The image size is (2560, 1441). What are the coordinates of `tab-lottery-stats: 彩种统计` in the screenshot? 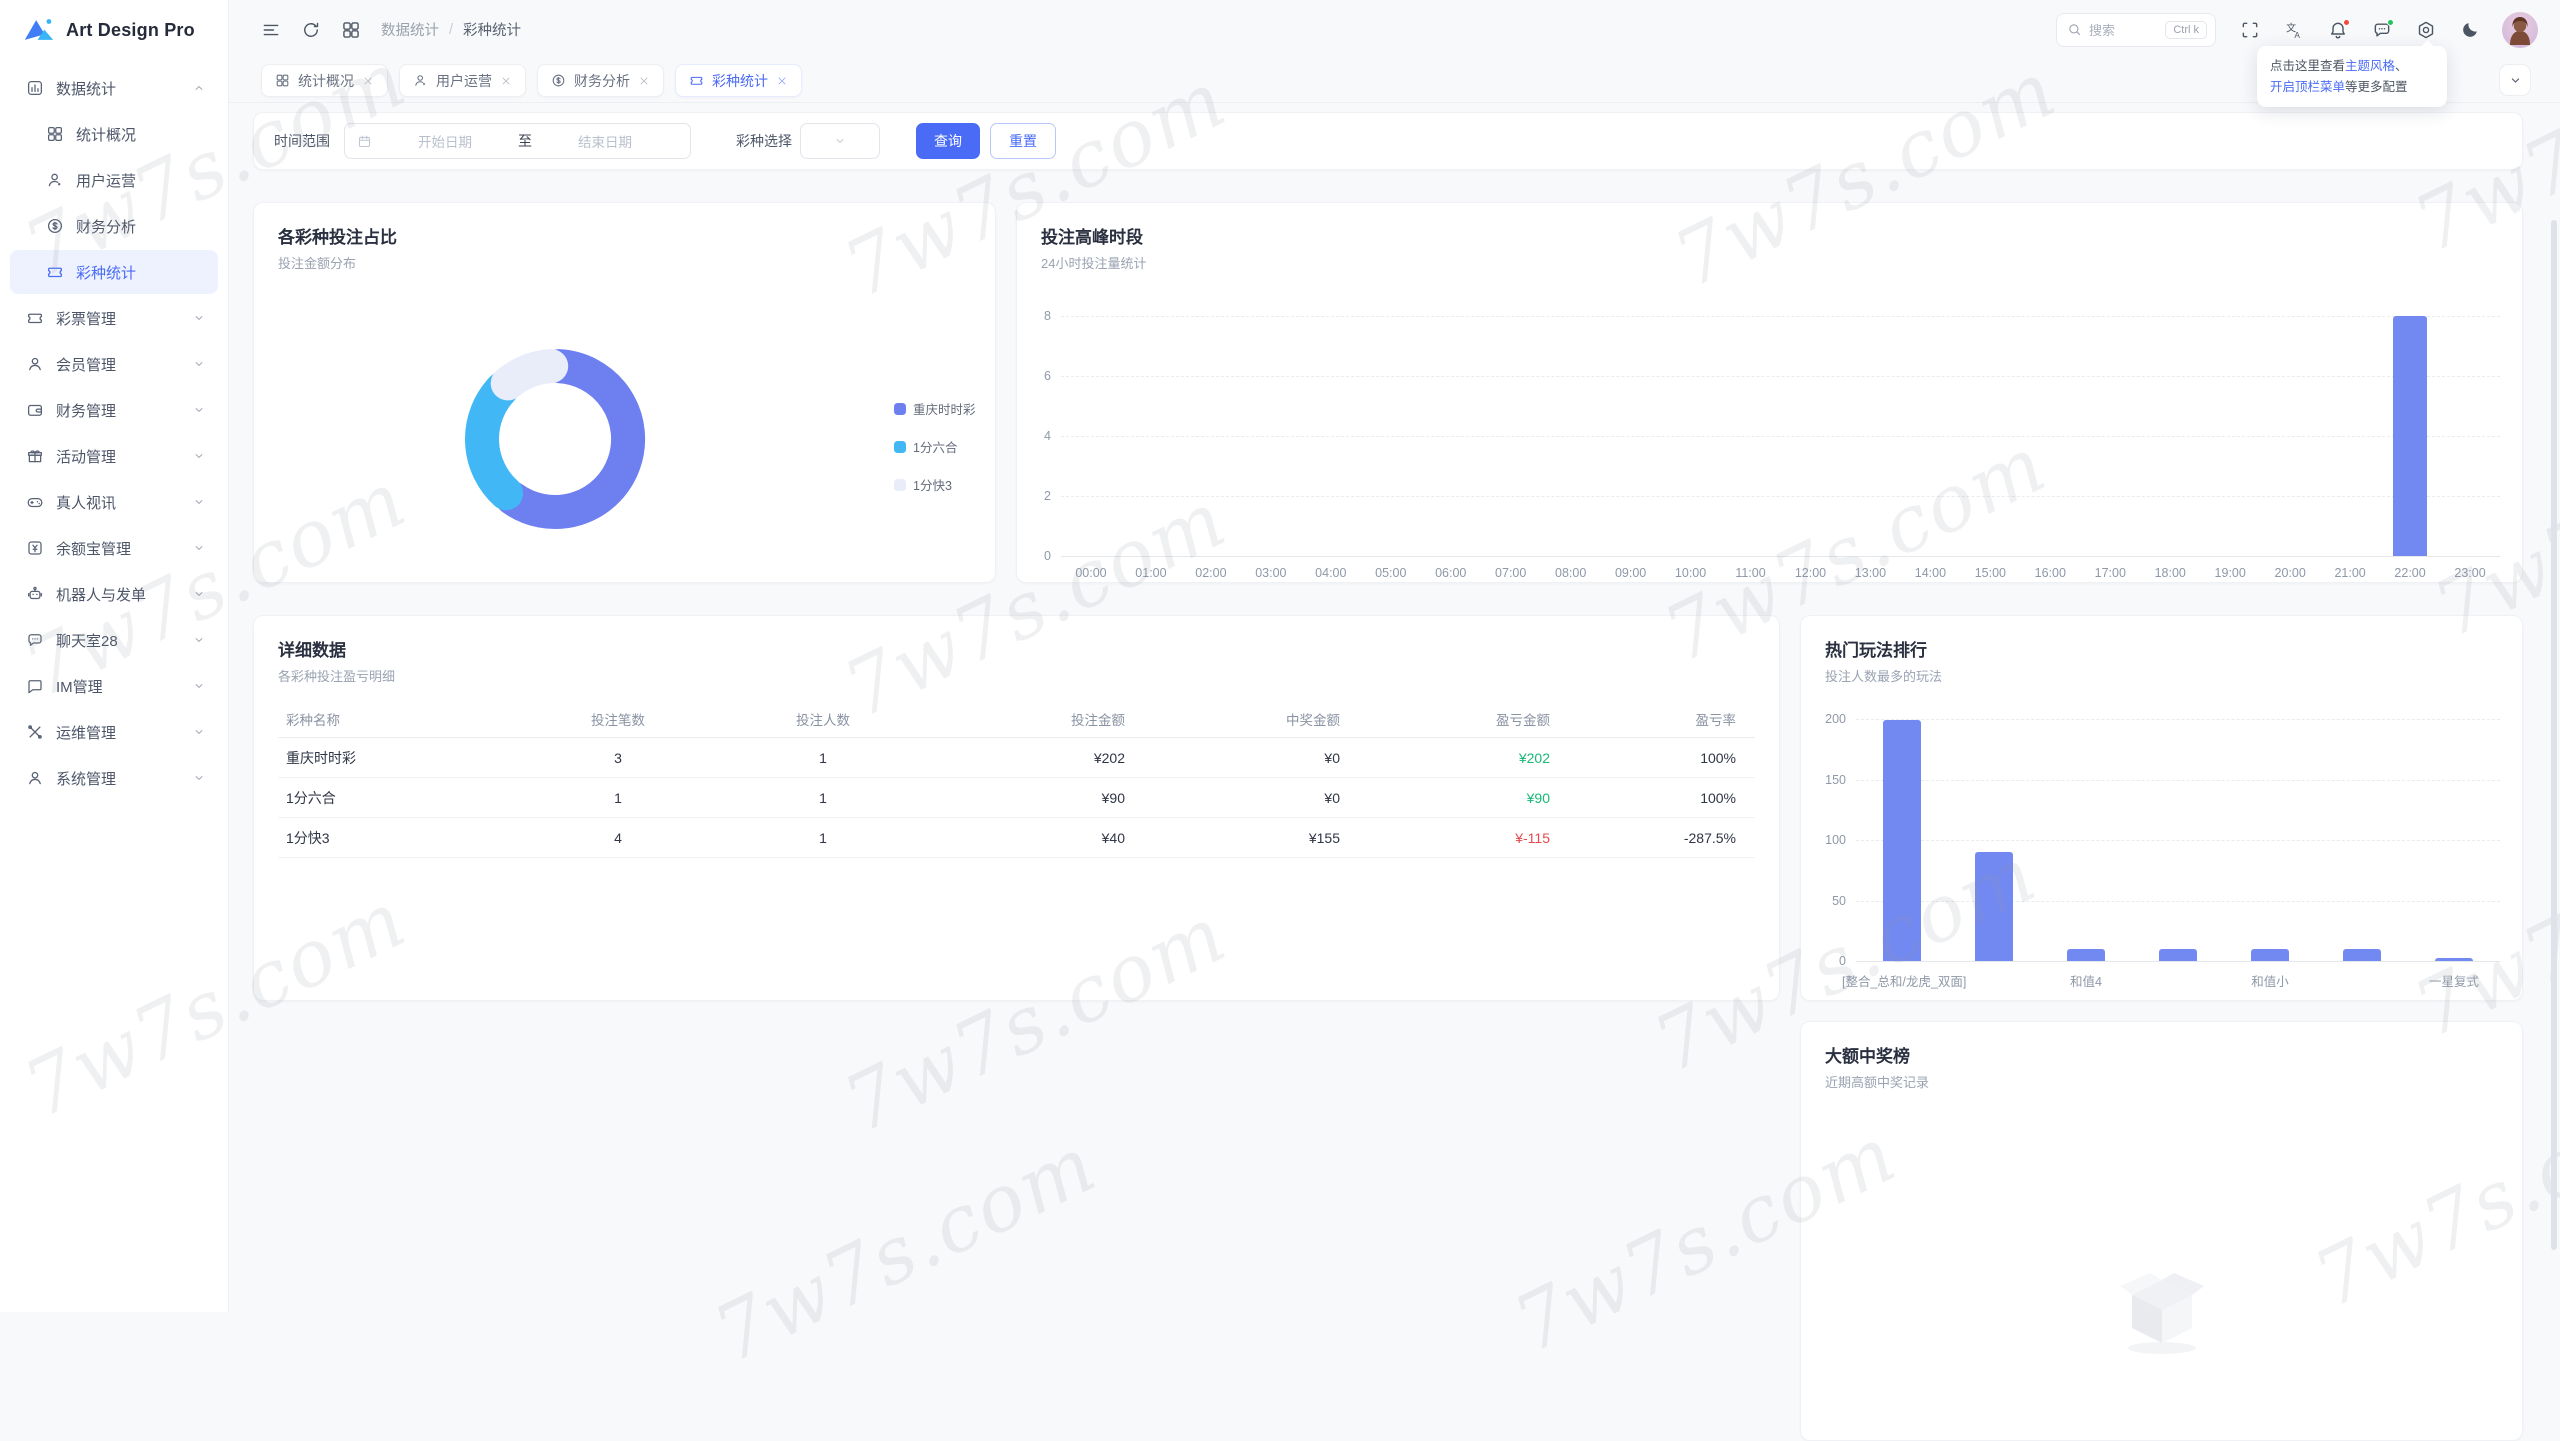 It's located at (738, 80).